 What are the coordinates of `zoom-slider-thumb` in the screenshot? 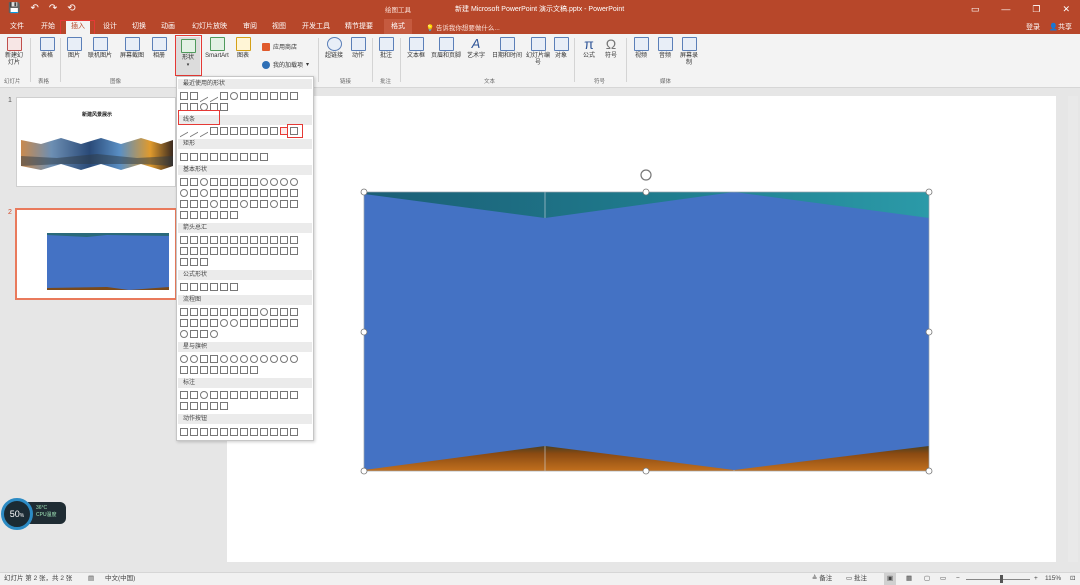 It's located at (1001, 579).